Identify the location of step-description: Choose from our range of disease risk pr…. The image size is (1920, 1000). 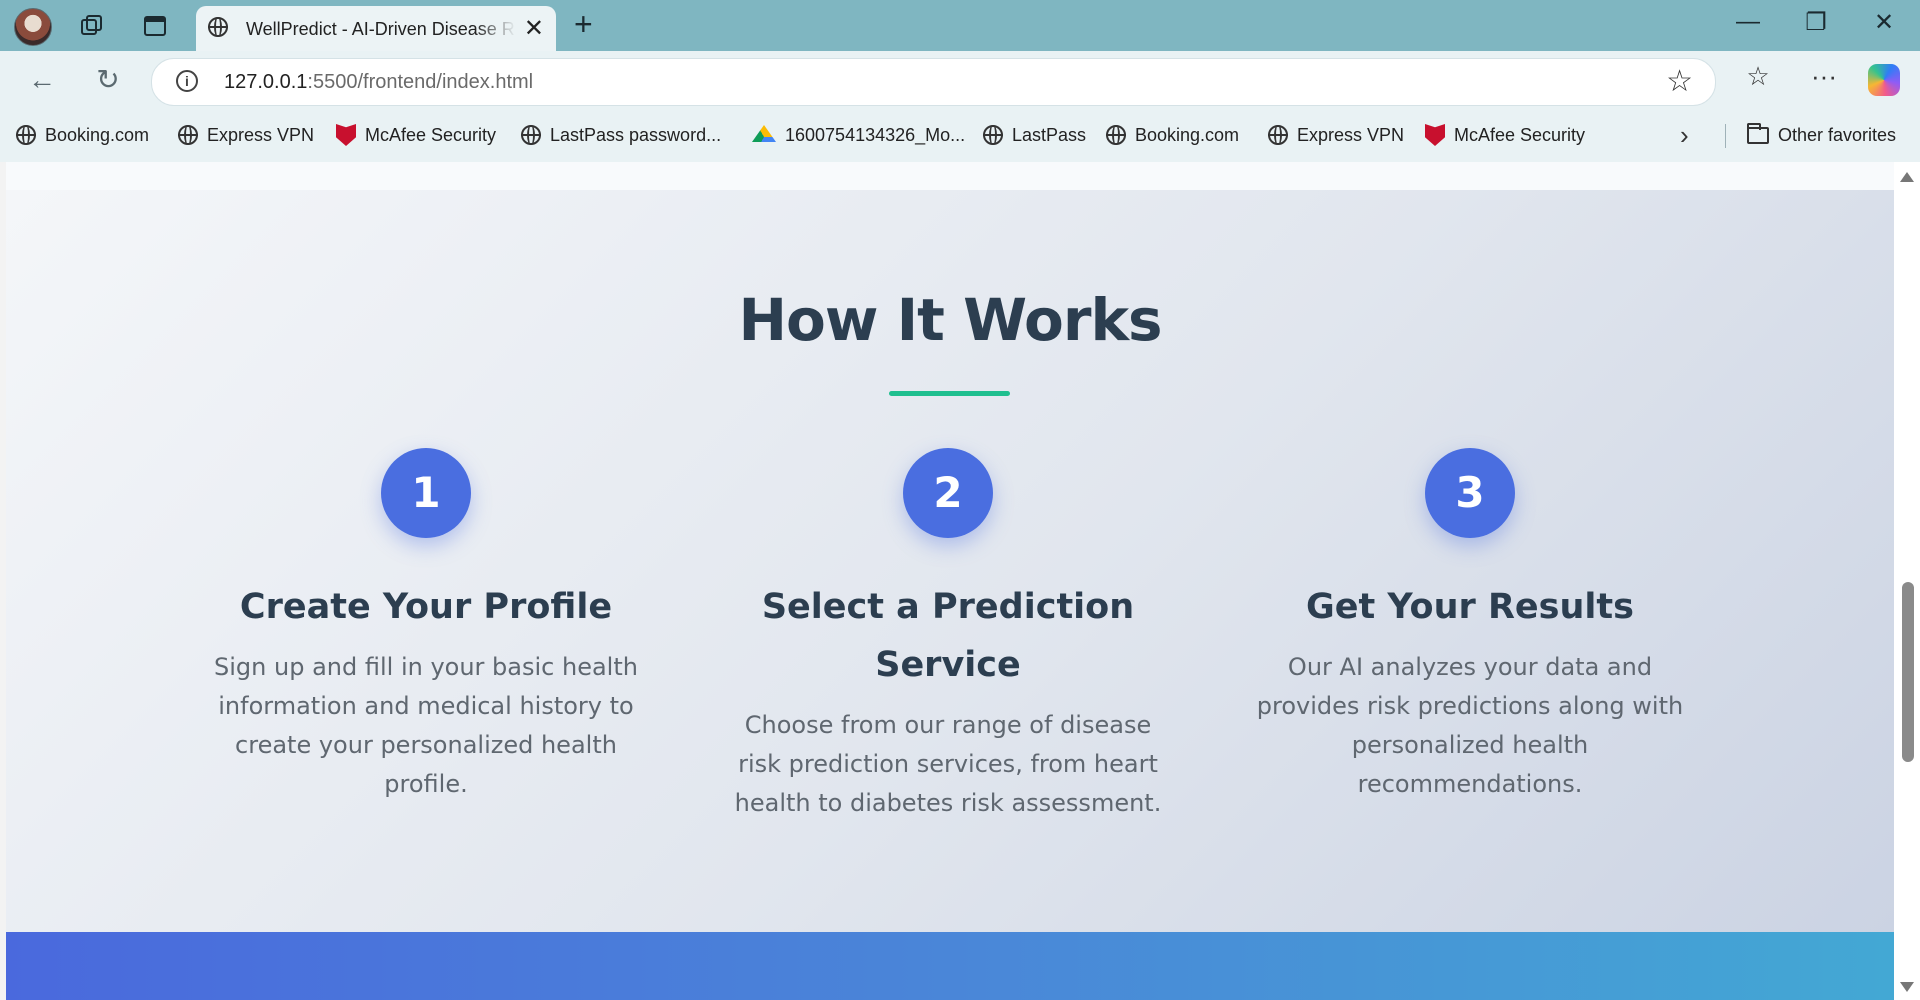
(948, 764).